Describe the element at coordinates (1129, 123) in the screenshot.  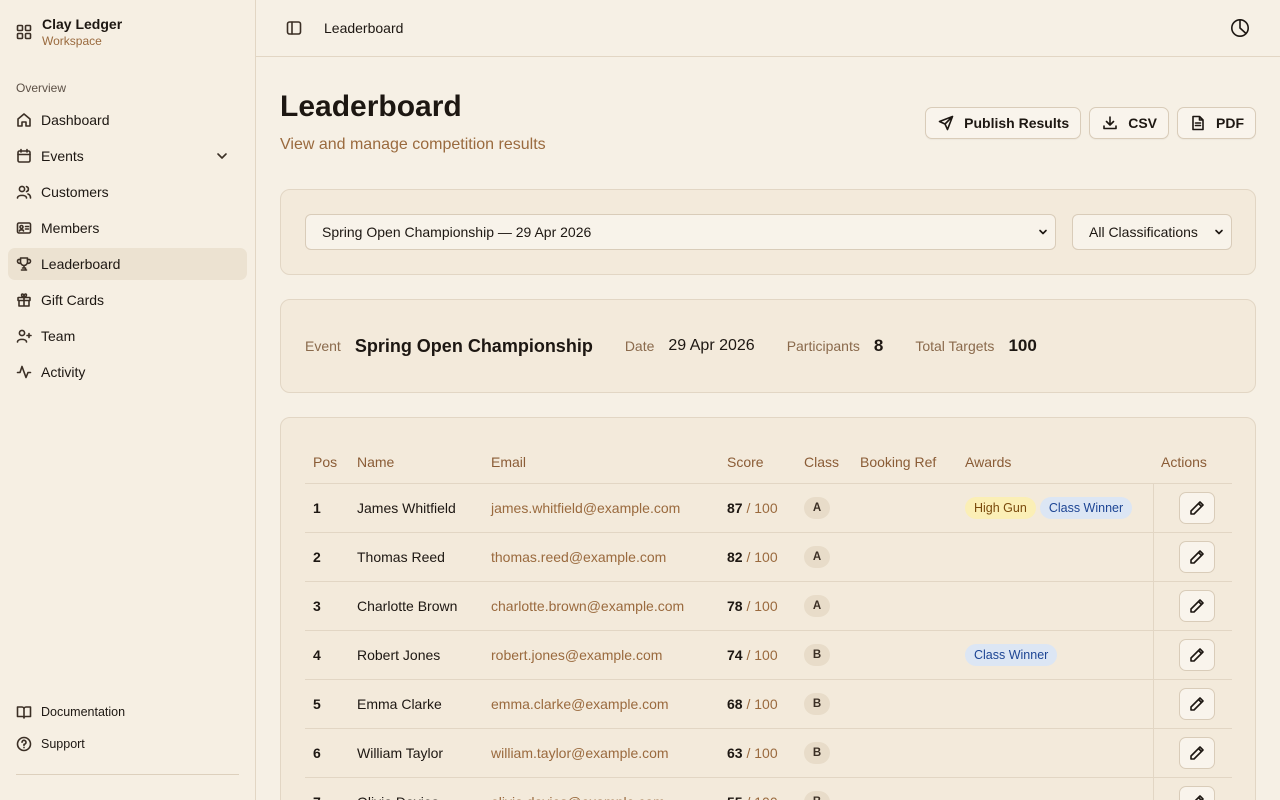
I see `csv-export-button: CSV` at that location.